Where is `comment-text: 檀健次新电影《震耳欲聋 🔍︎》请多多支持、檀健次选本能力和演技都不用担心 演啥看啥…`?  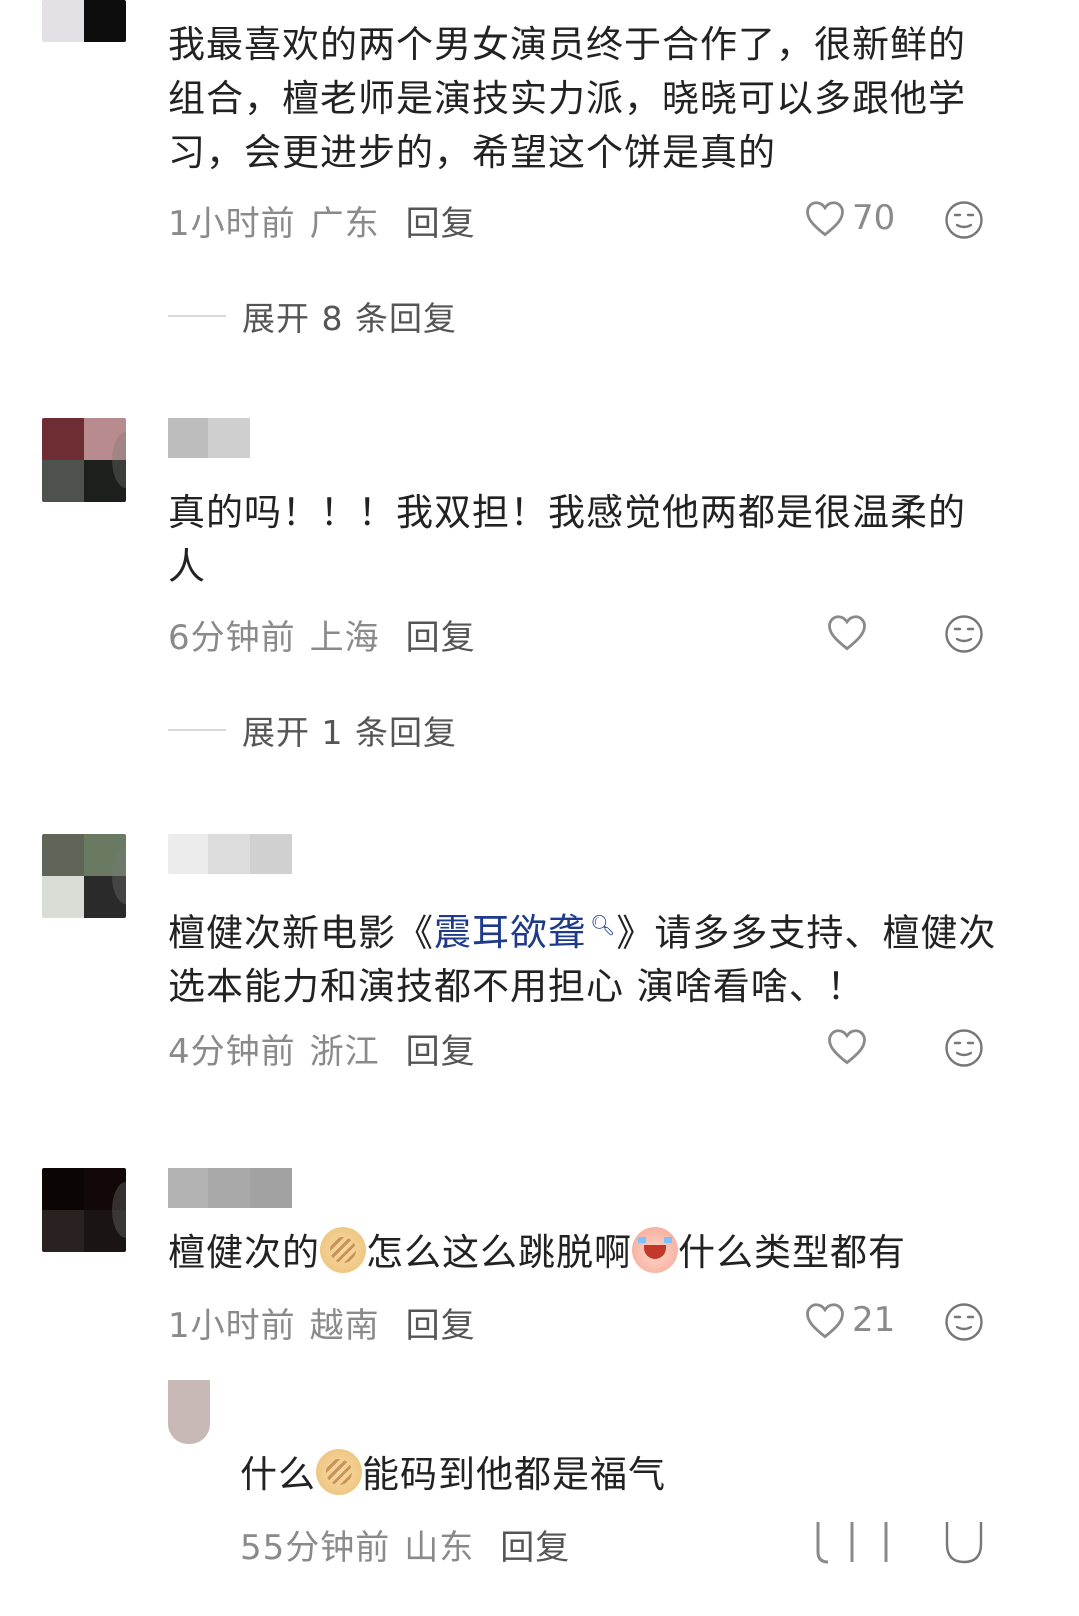 comment-text: 檀健次新电影《震耳欲聋 🔍︎》请多多支持、檀健次选本能力和演技都不用担心 演啥看啥… is located at coordinates (583, 956).